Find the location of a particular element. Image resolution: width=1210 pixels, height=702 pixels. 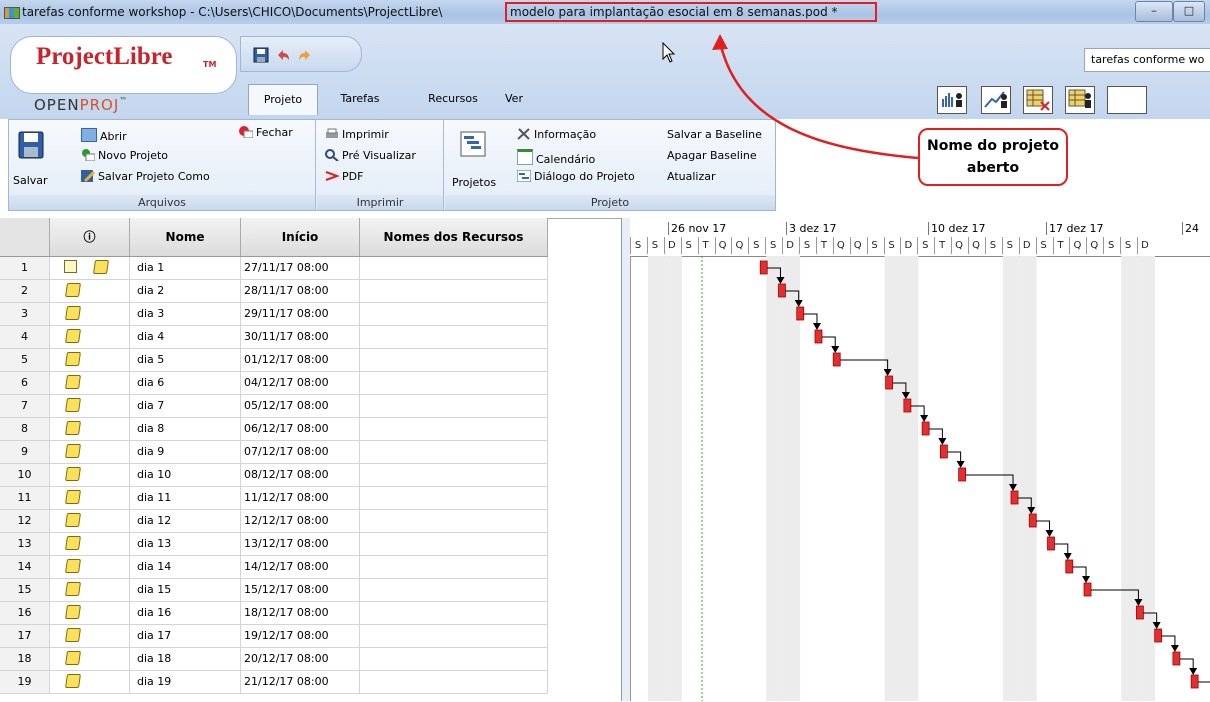

table-row: 16 dia 16 18/12/17 08:00 is located at coordinates (274, 613).